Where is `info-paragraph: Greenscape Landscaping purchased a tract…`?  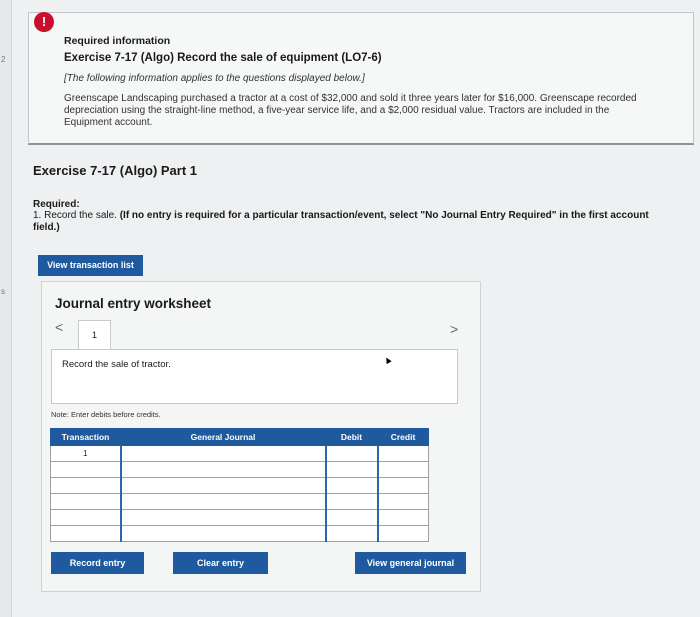
info-paragraph: Greenscape Landscaping purchased a tract… is located at coordinates (350, 110).